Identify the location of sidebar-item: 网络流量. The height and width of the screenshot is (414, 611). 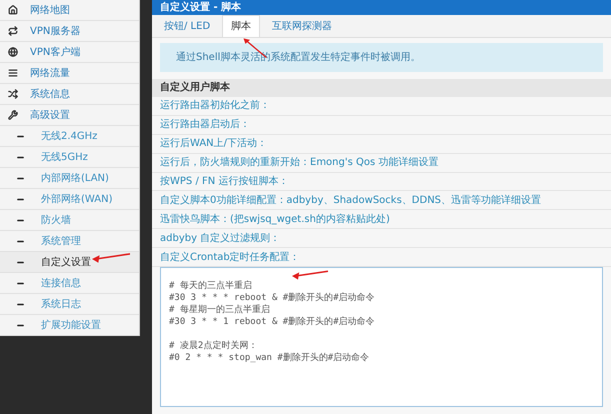
(69, 73).